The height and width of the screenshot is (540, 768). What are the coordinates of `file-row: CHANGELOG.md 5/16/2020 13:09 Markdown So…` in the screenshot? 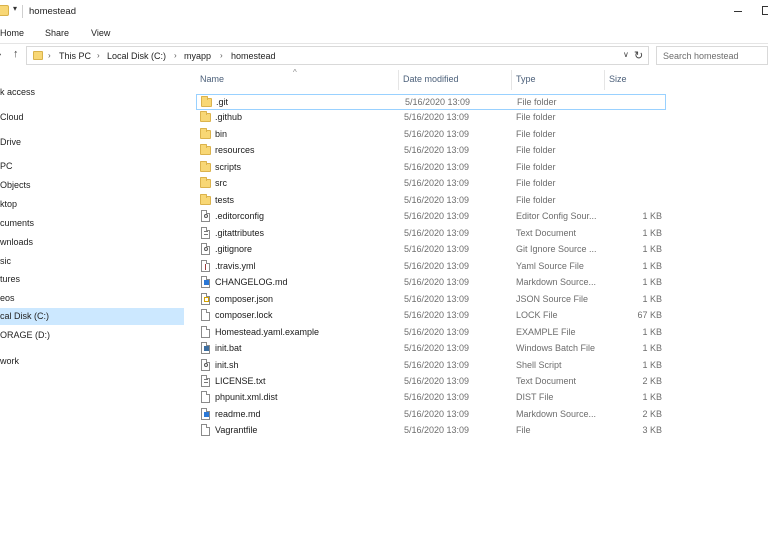 It's located at (431, 283).